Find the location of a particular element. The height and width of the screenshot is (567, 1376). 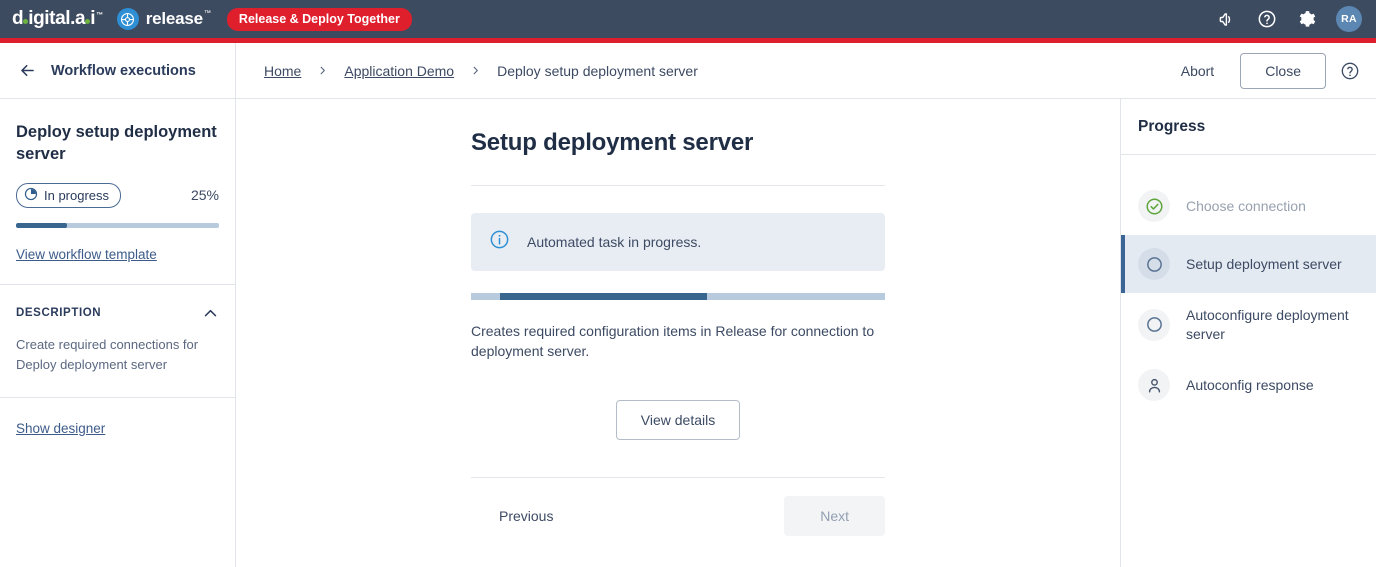

abort-button: Abort is located at coordinates (1197, 71).